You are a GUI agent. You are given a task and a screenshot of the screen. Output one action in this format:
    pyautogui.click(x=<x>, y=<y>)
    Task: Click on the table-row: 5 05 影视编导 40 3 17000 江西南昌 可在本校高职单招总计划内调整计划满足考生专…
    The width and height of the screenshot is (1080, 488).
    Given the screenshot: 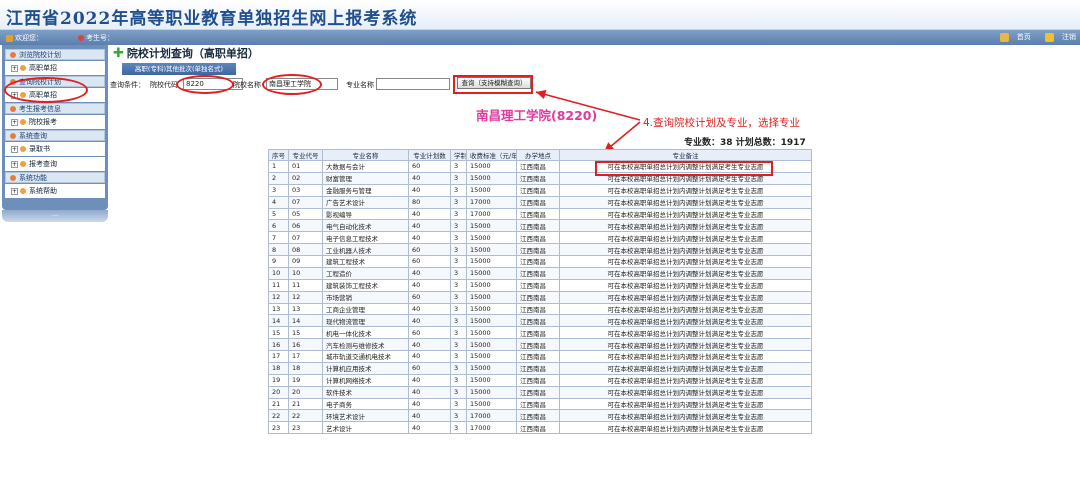 What is the action you would take?
    pyautogui.click(x=540, y=214)
    